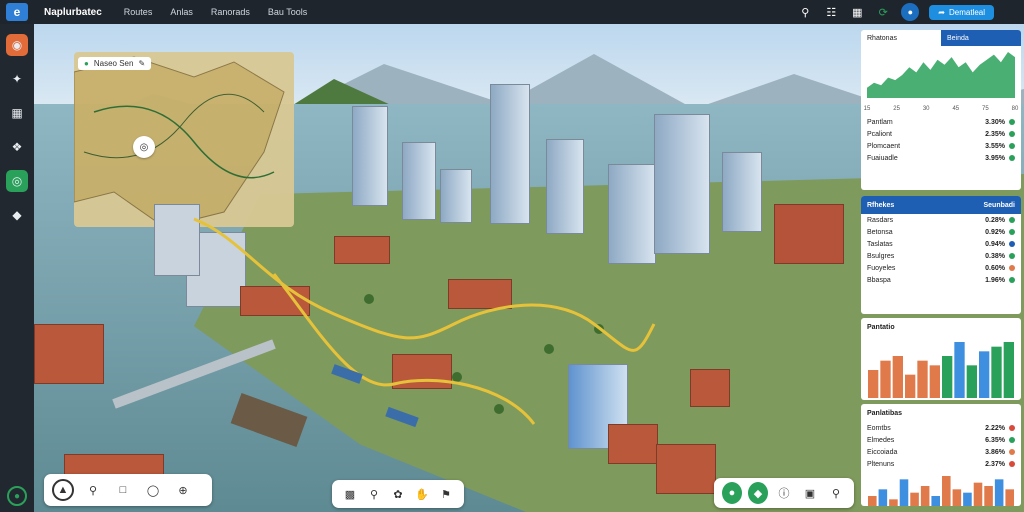 The width and height of the screenshot is (1024, 512). What do you see at coordinates (941, 491) in the screenshot?
I see `summary-bar-chart` at bounding box center [941, 491].